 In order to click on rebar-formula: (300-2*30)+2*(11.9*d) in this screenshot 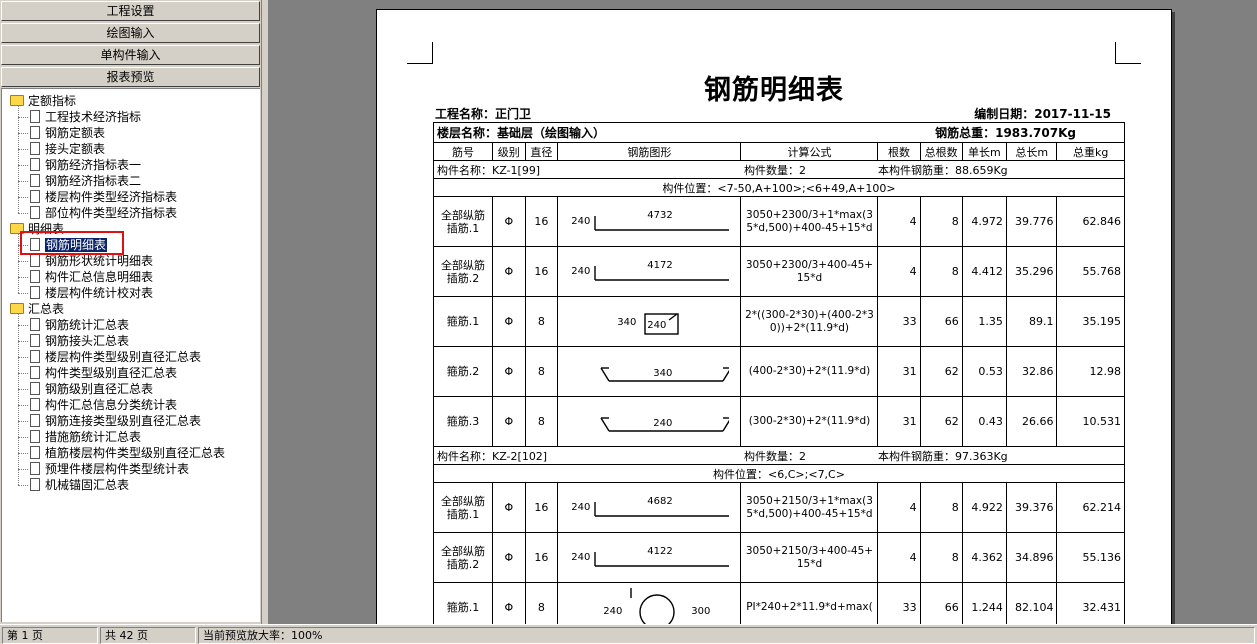, I will do `click(809, 421)`.